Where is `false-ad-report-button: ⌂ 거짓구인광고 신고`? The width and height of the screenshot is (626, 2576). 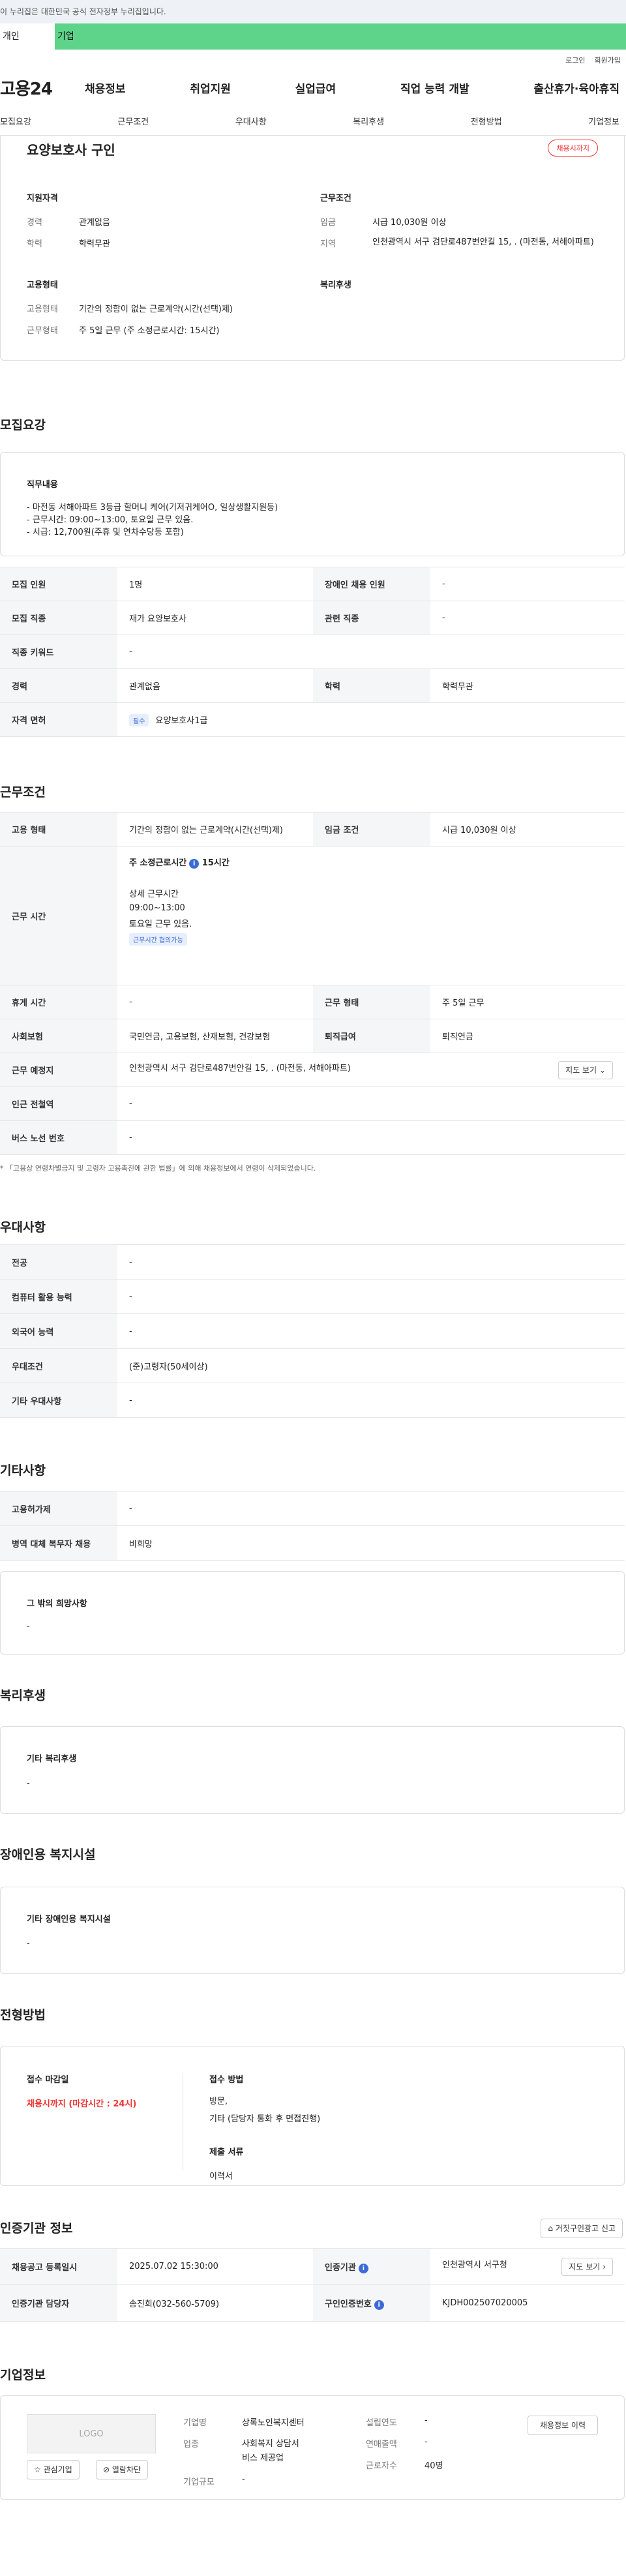 false-ad-report-button: ⌂ 거짓구인광고 신고 is located at coordinates (582, 2228).